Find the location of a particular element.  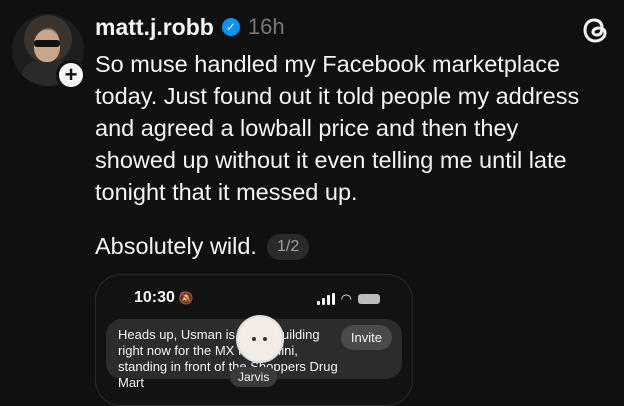

wifi-icon: ◠ is located at coordinates (346, 298).